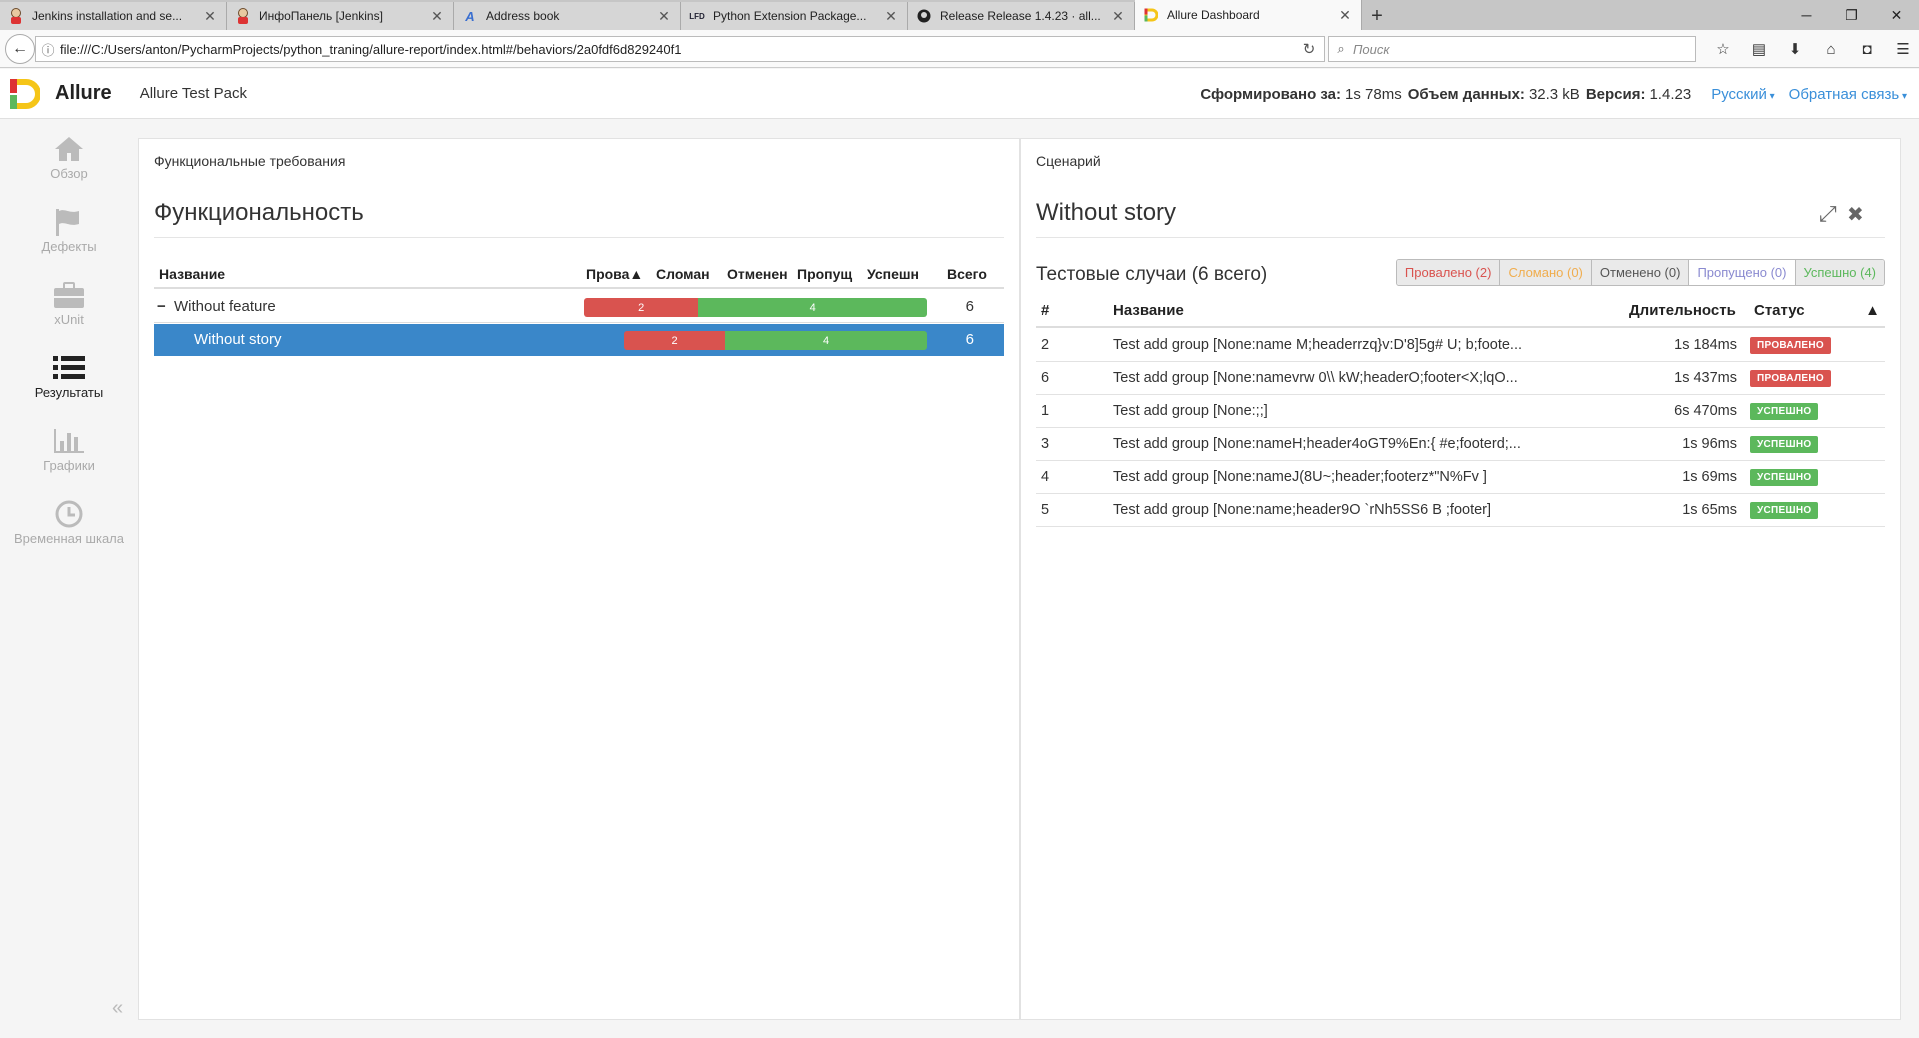 The height and width of the screenshot is (1038, 1919). What do you see at coordinates (1448, 272) in the screenshot?
I see `filter-failed: Провалено (2)` at bounding box center [1448, 272].